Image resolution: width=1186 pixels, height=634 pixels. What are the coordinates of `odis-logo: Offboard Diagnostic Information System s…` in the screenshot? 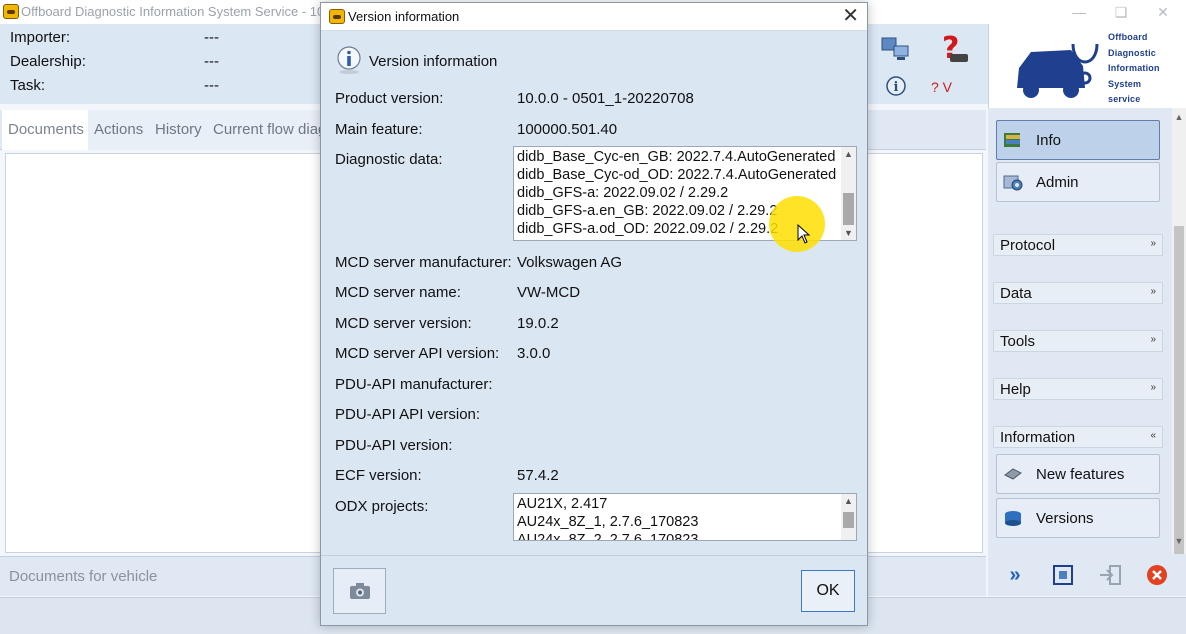 It's located at (1087, 66).